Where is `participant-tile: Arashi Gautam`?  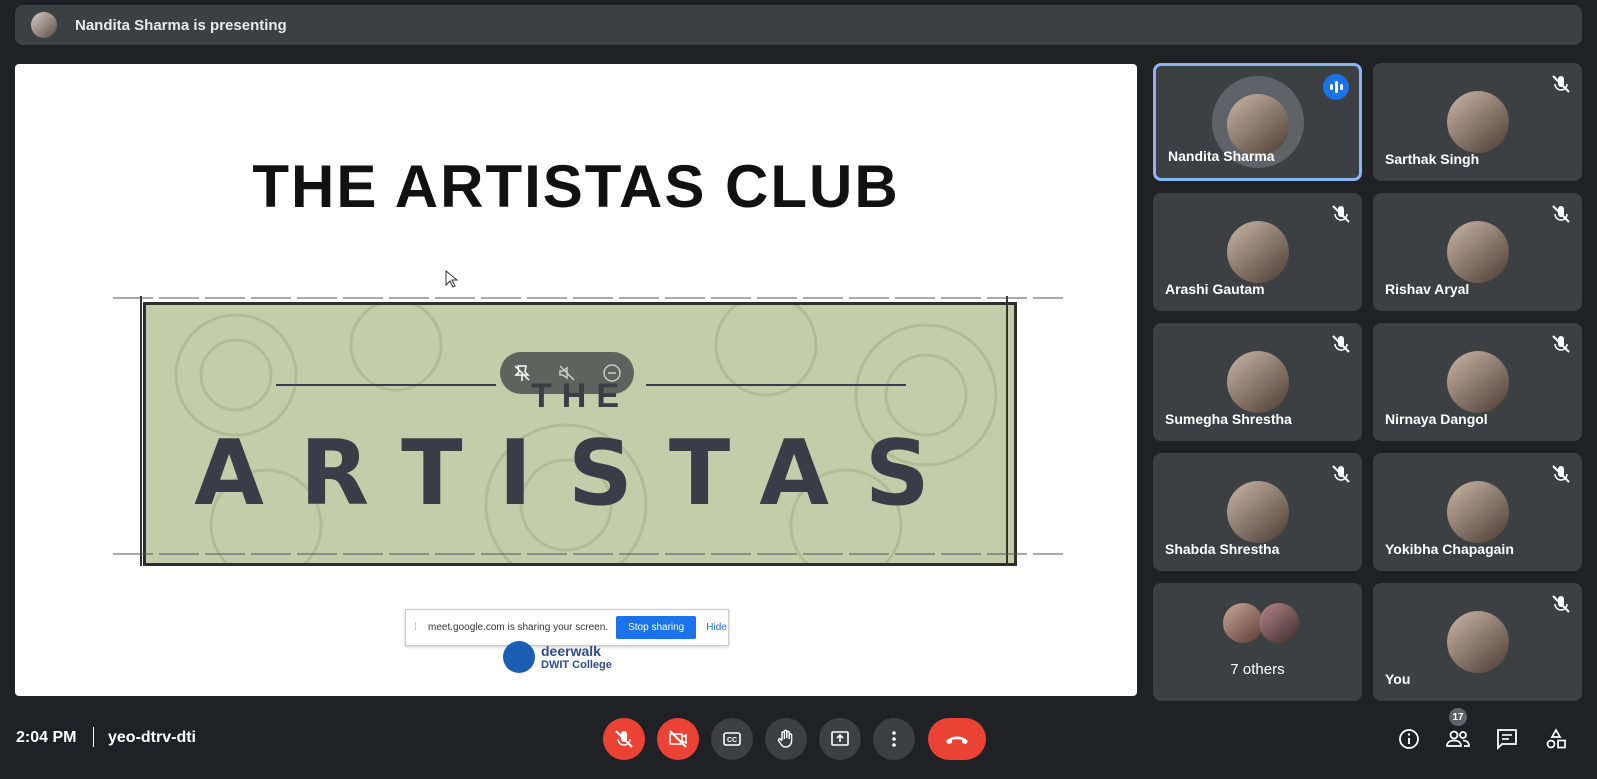 participant-tile: Arashi Gautam is located at coordinates (1257, 252).